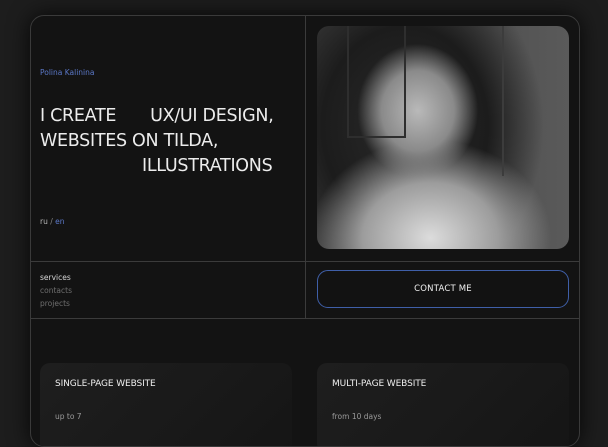  I want to click on service-title: MULTI-PAGE WEBSITE, so click(379, 384).